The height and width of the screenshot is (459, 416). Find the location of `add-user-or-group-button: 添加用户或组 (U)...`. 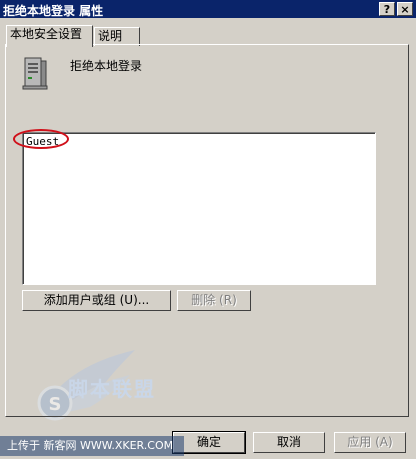

add-user-or-group-button: 添加用户或组 (U)... is located at coordinates (96, 300).